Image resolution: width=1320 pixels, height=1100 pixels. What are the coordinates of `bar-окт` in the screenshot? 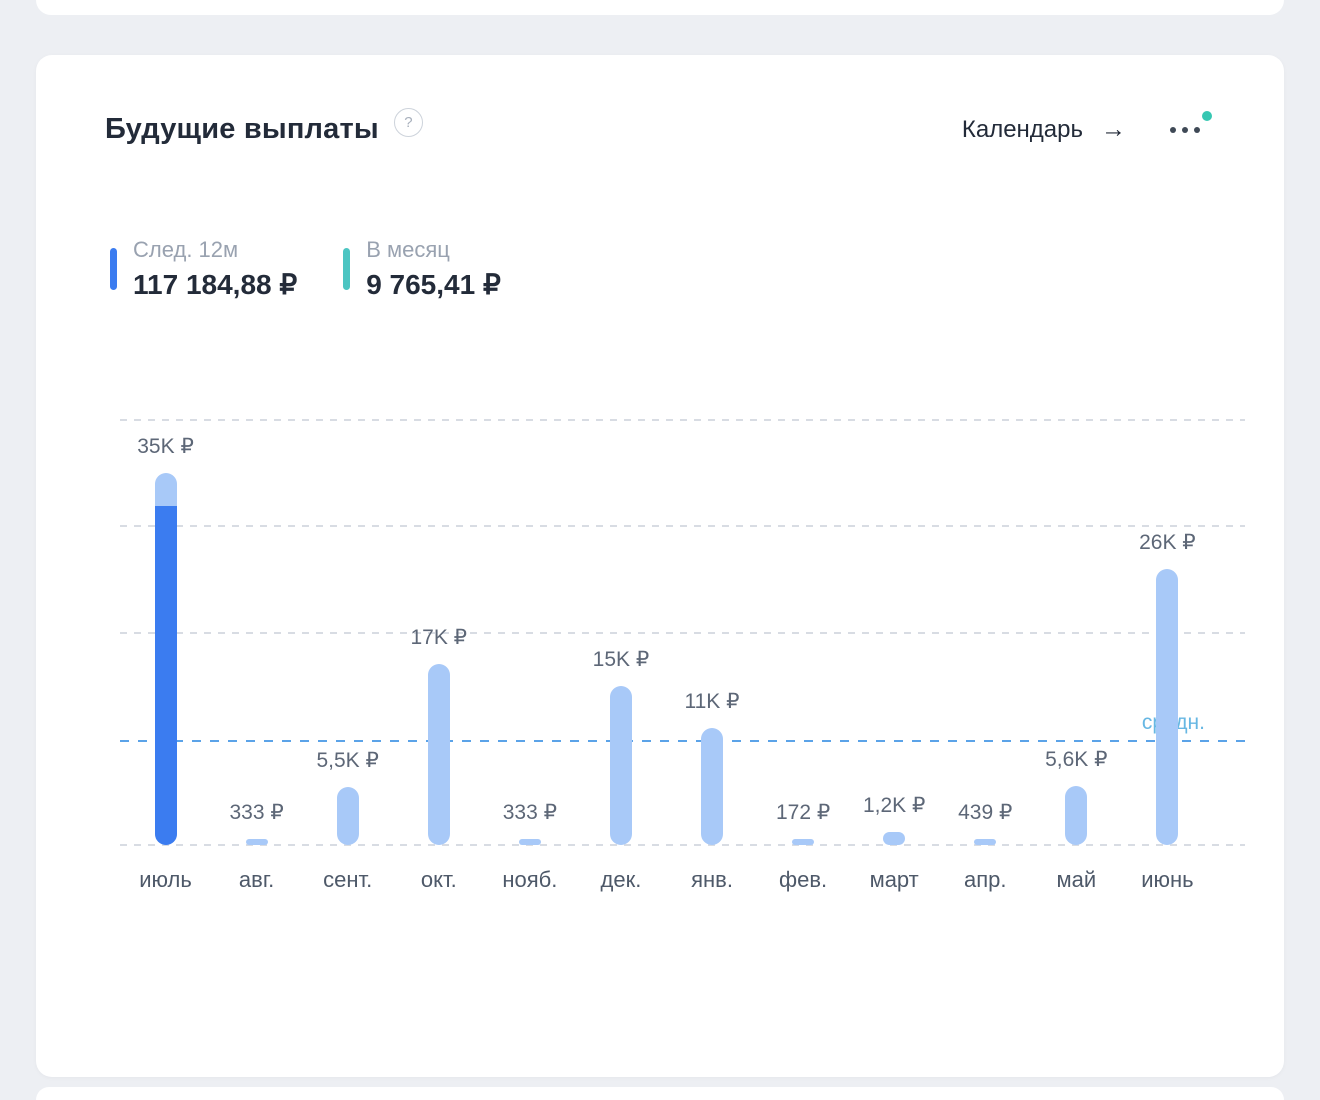 It's located at (438, 754).